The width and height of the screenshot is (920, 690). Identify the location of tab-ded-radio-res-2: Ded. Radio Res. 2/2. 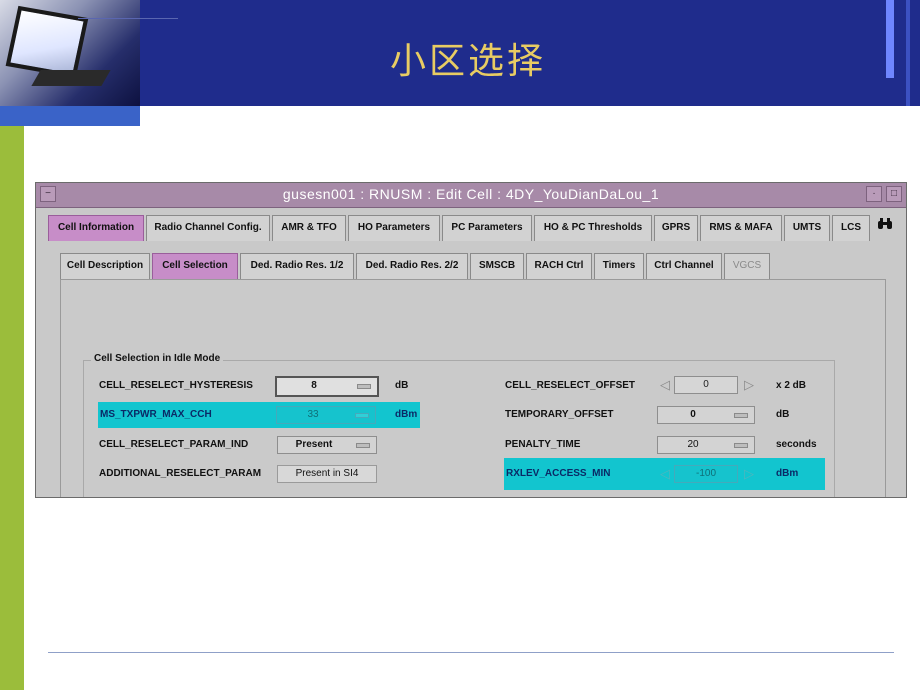
(412, 266).